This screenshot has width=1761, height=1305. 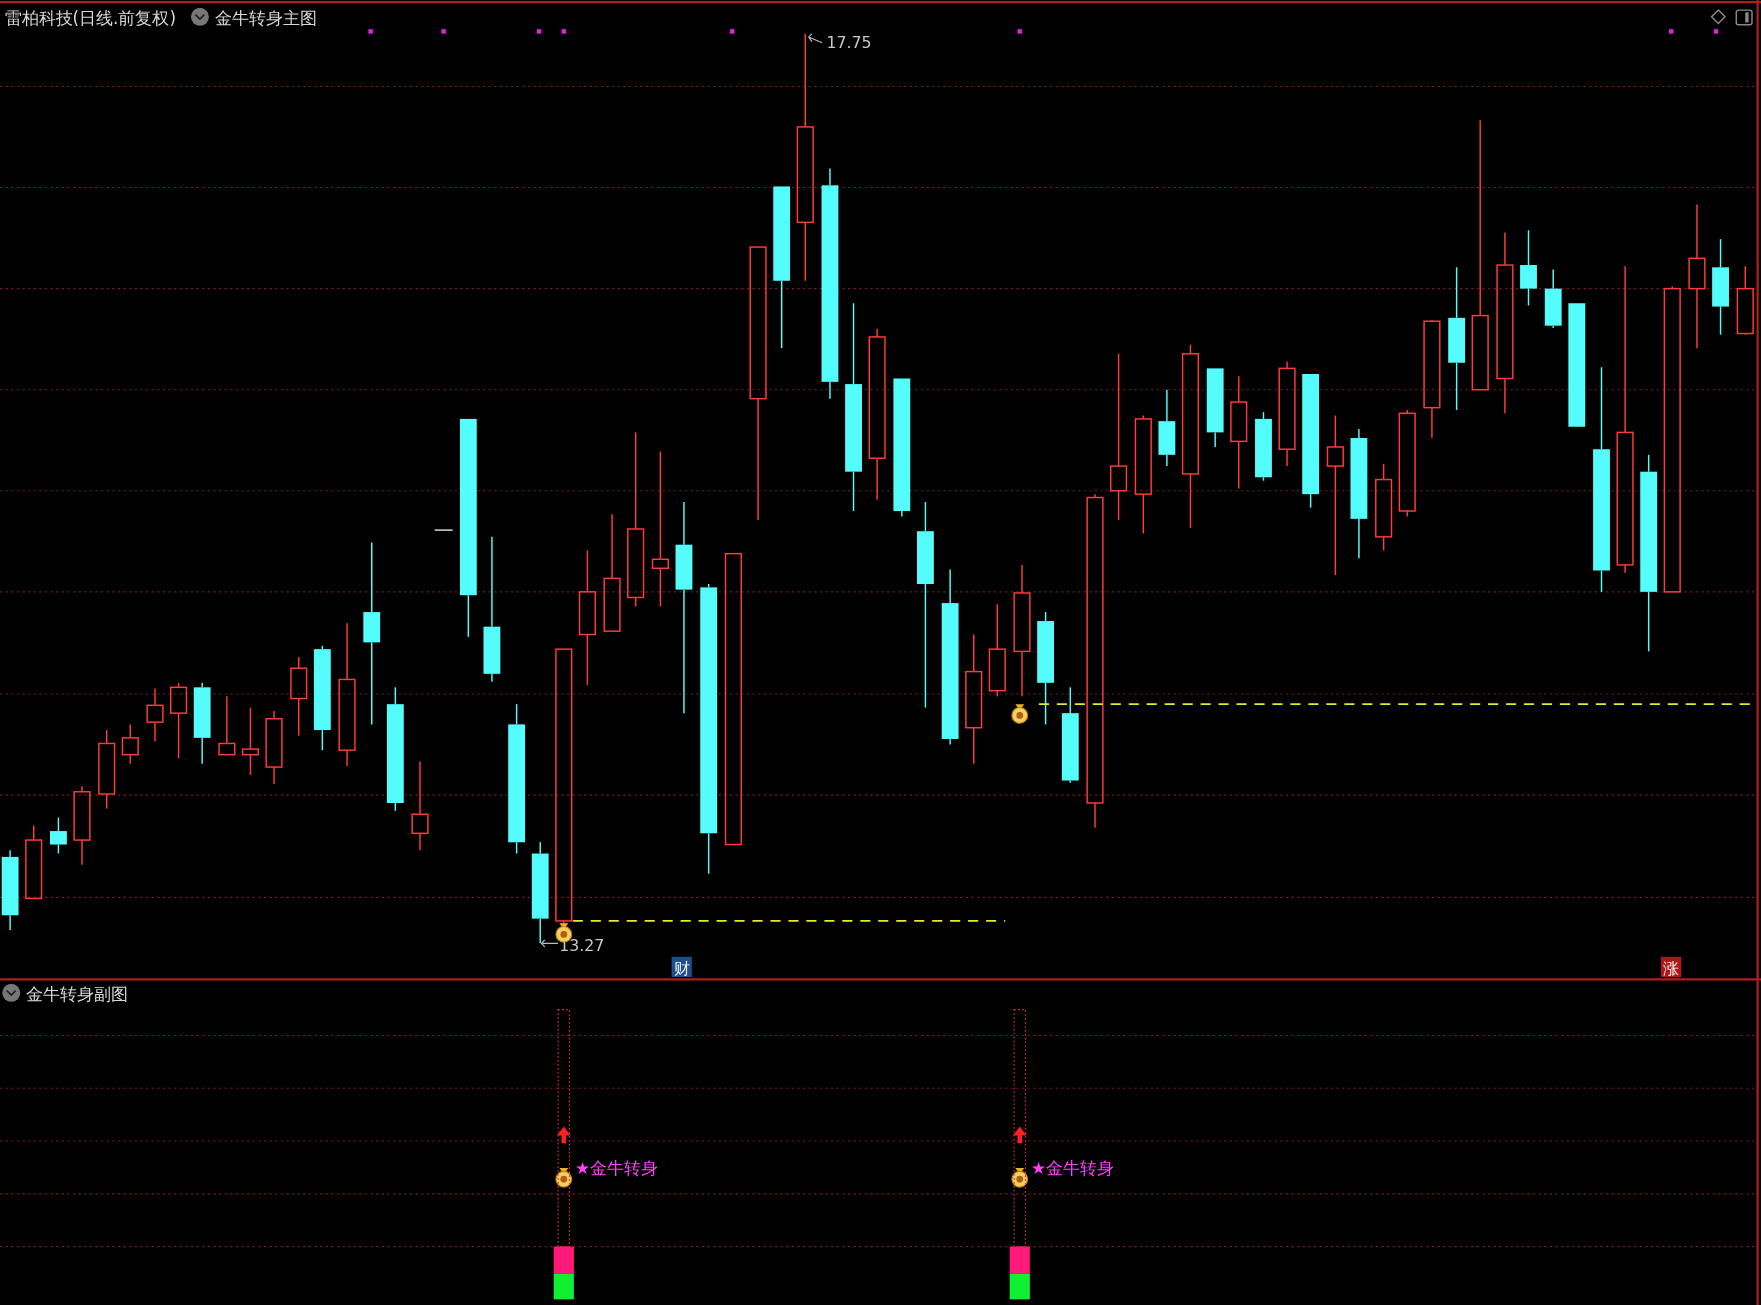 I want to click on high-price-label: 17.75, so click(x=849, y=43).